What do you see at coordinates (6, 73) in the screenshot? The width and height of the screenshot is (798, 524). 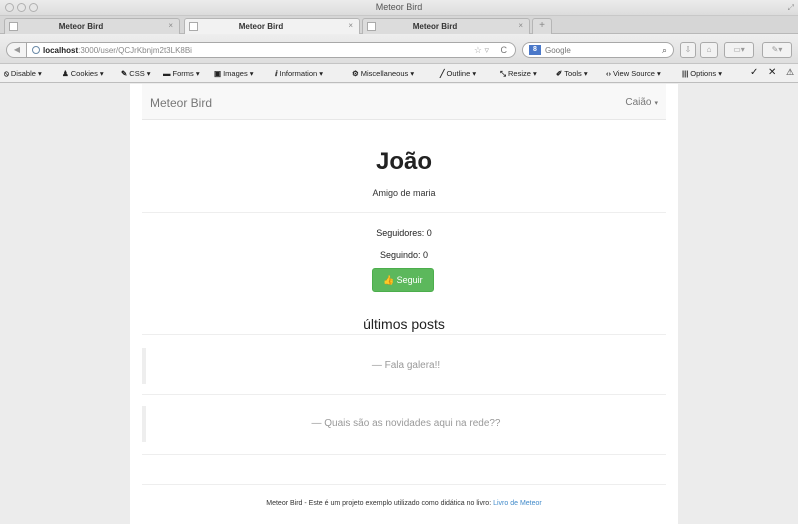 I see `disable-icon: ⦸` at bounding box center [6, 73].